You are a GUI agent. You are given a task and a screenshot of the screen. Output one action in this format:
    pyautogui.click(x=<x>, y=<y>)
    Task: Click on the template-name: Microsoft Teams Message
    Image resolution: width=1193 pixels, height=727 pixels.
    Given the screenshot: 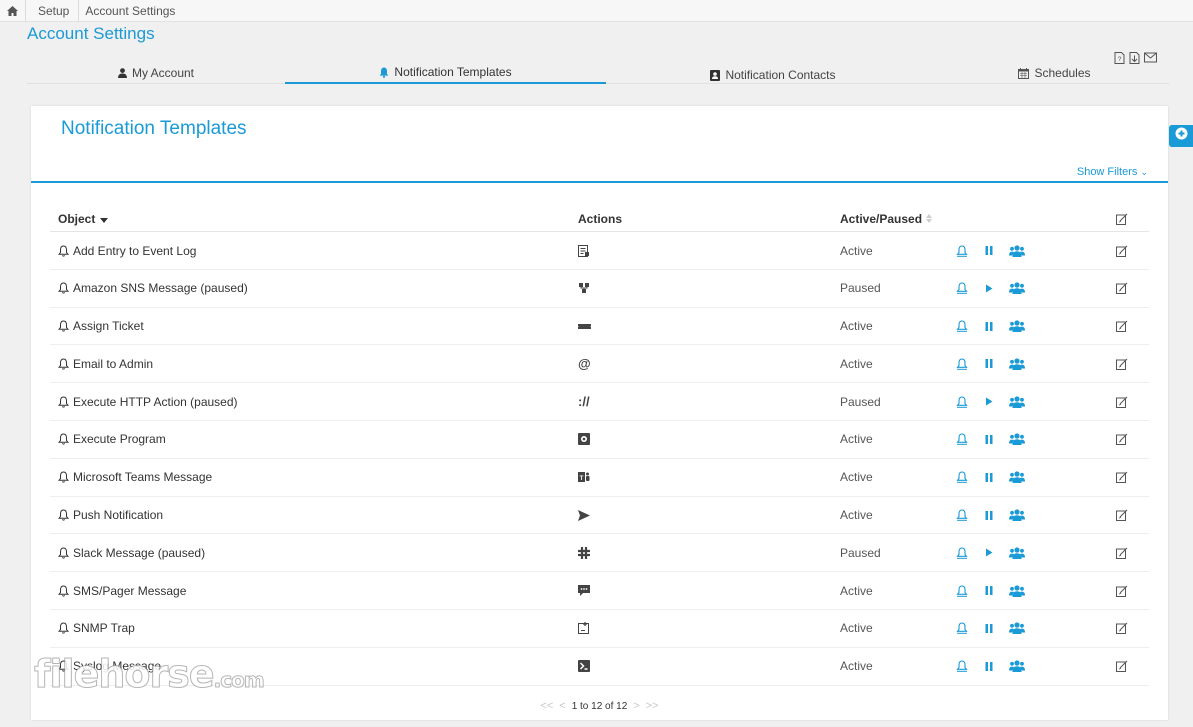 What is the action you would take?
    pyautogui.click(x=142, y=477)
    